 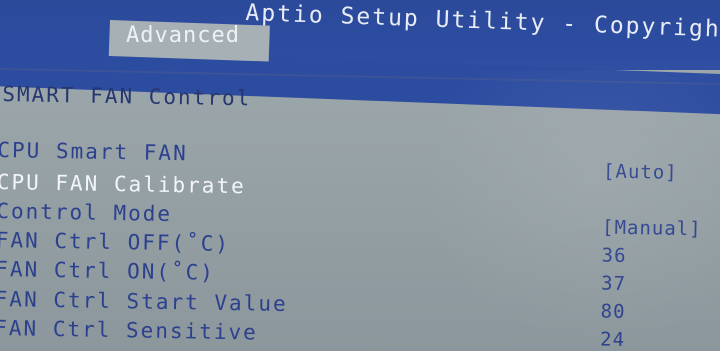 I want to click on setting-cpu-smart-fan: CPU Smart FAN, so click(x=94, y=151).